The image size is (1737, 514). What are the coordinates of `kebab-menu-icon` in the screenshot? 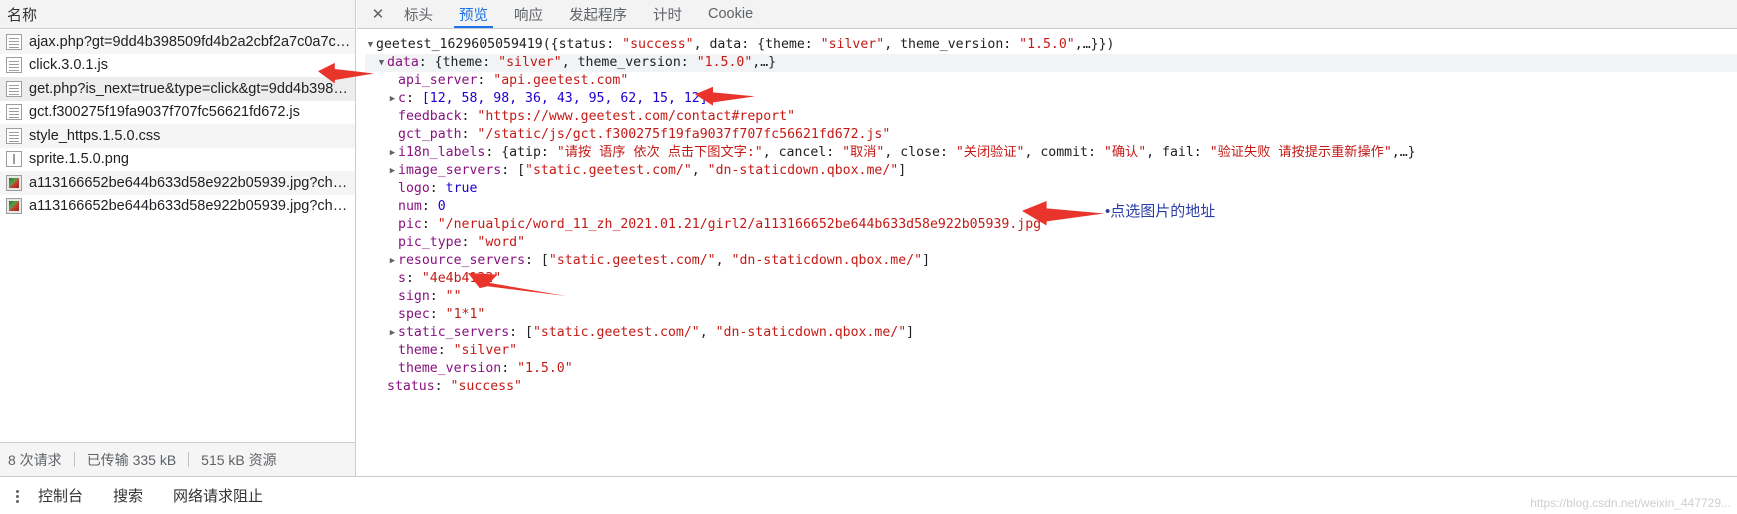 It's located at (17, 496).